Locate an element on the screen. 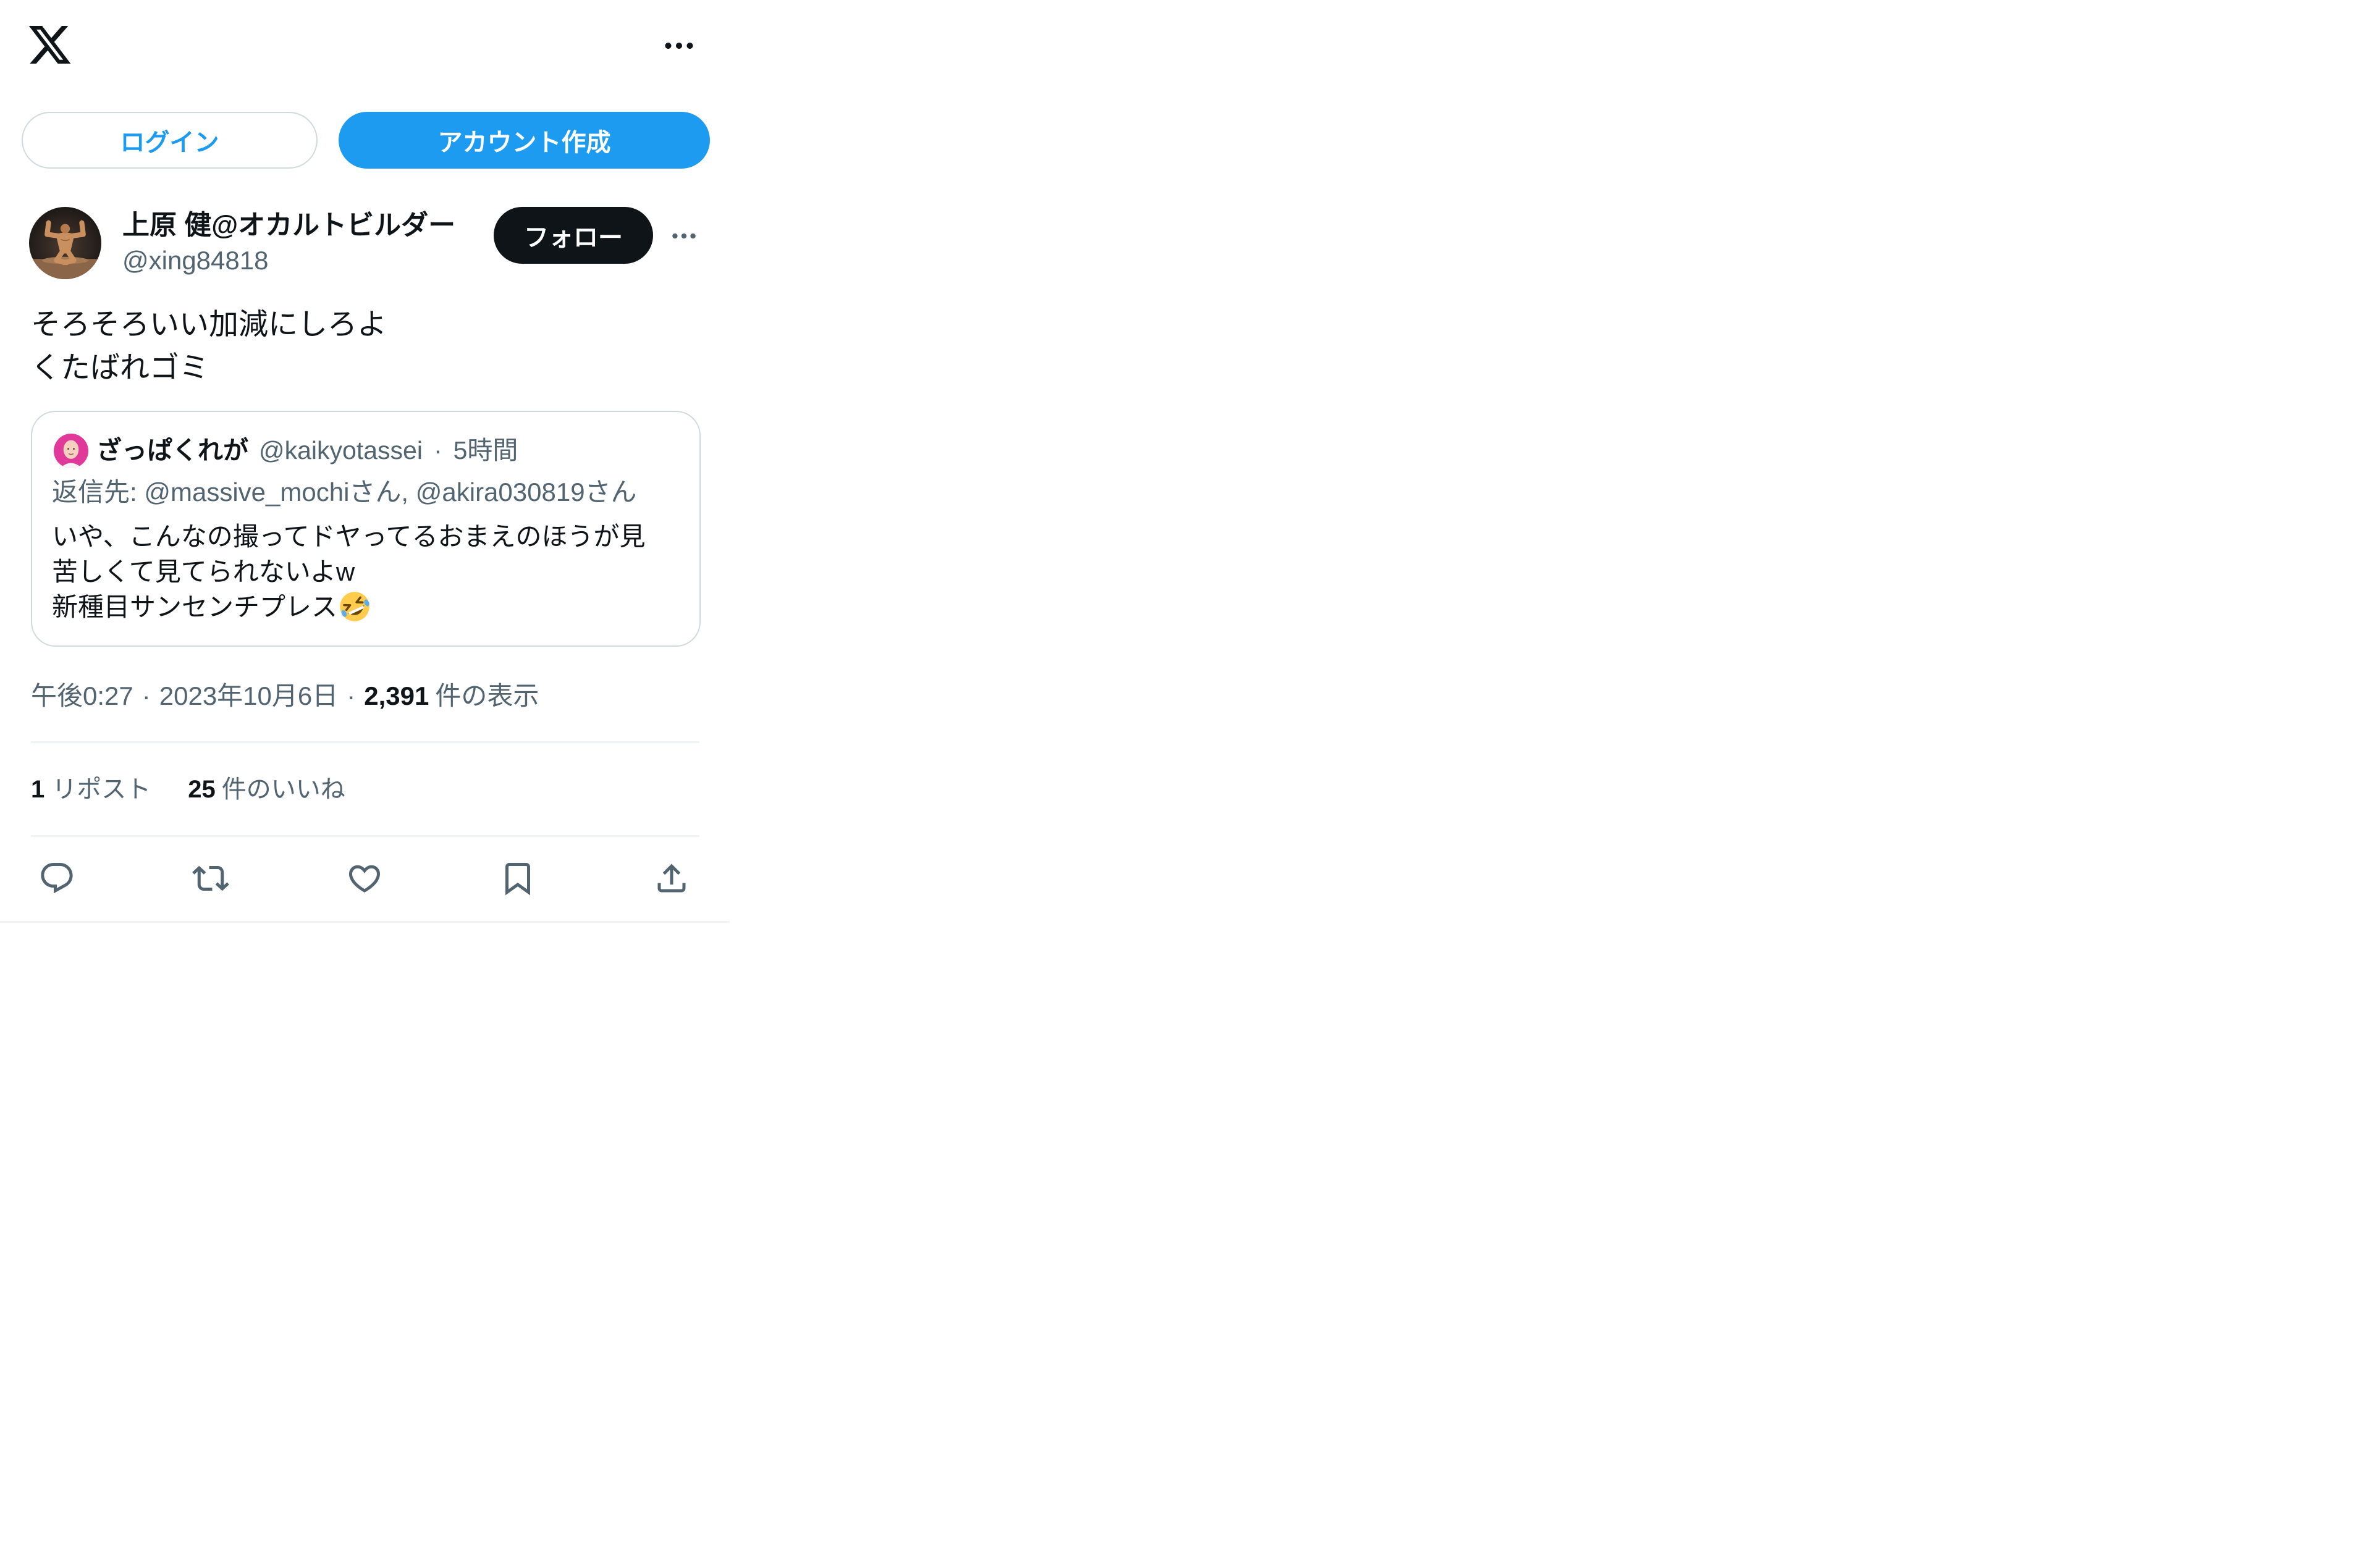  tweet-bottom-border is located at coordinates (365, 922).